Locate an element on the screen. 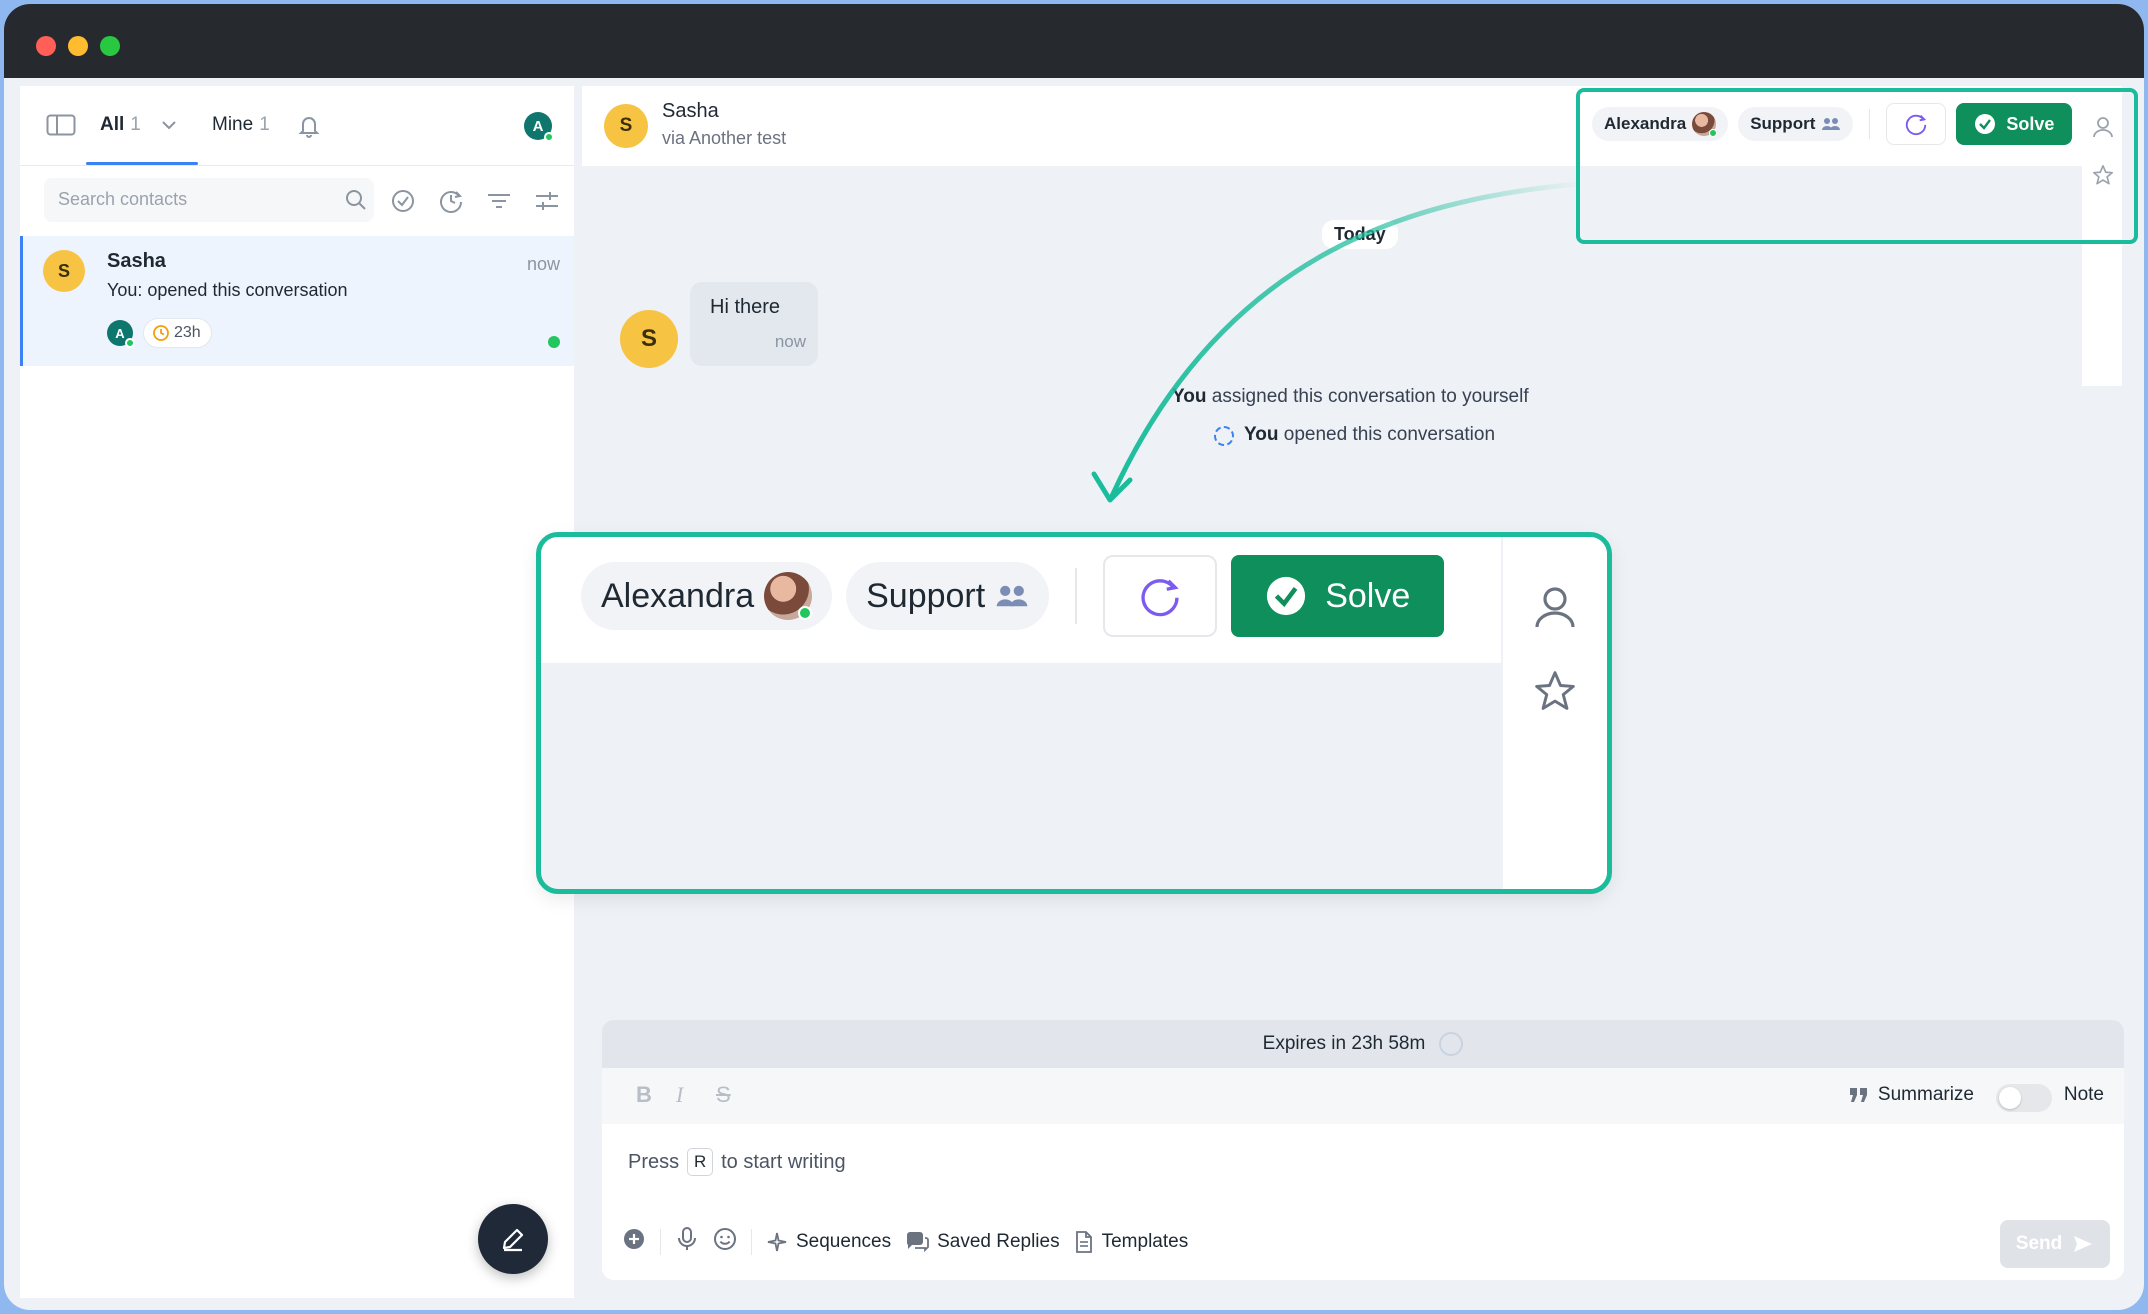 The image size is (2148, 1314). search-field is located at coordinates (209, 200).